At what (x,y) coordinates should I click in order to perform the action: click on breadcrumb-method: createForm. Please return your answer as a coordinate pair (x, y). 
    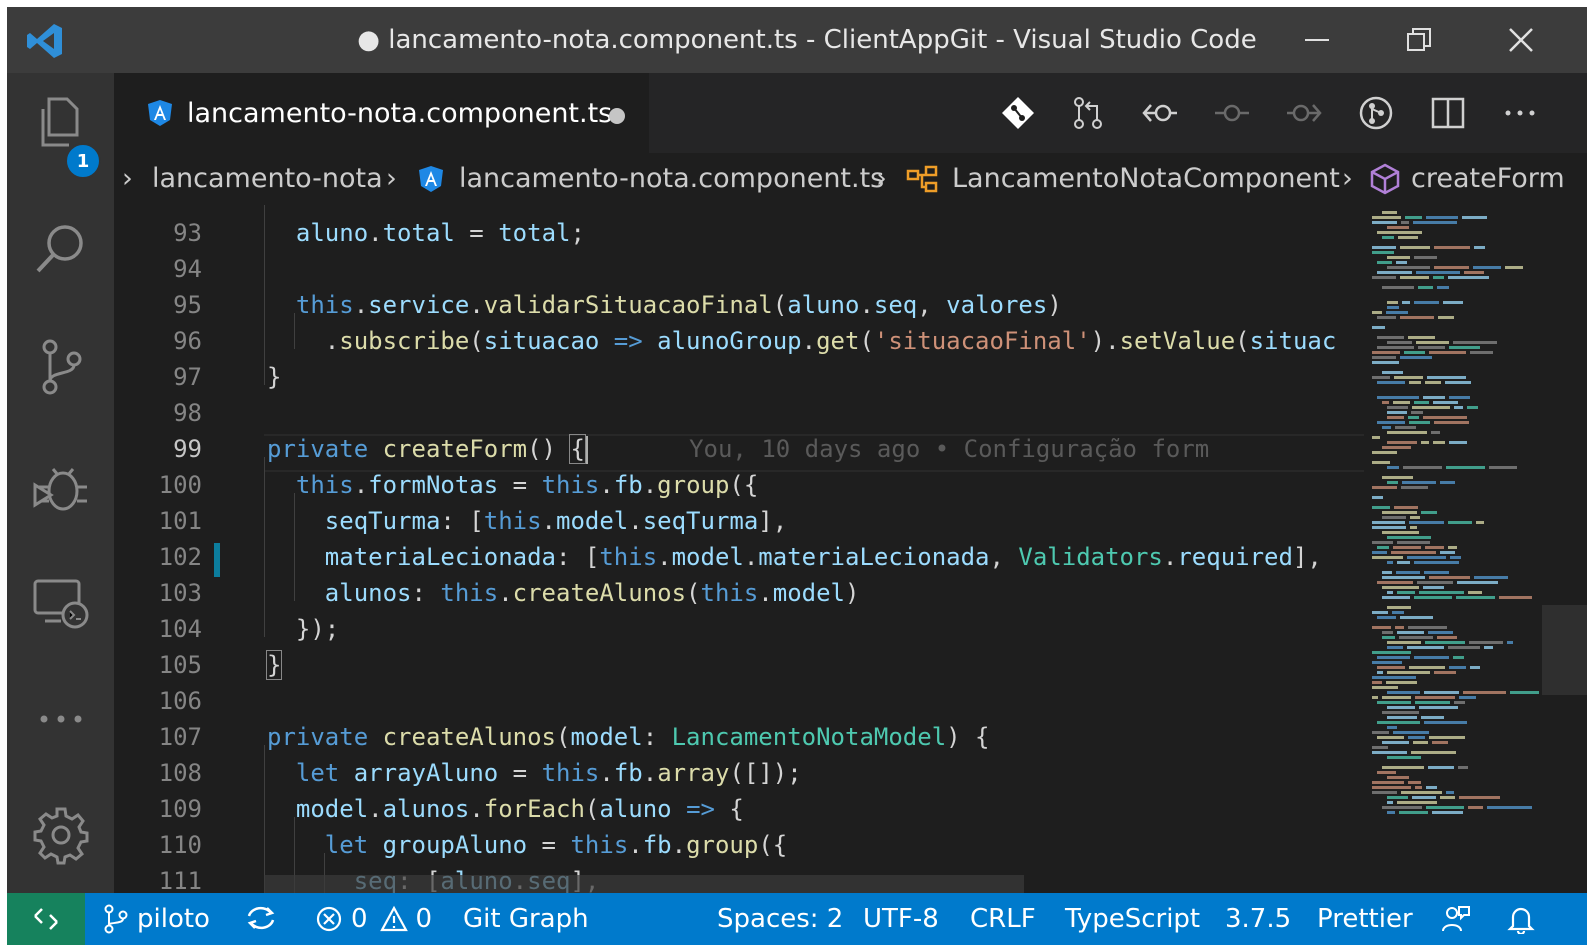
    Looking at the image, I should click on (1488, 178).